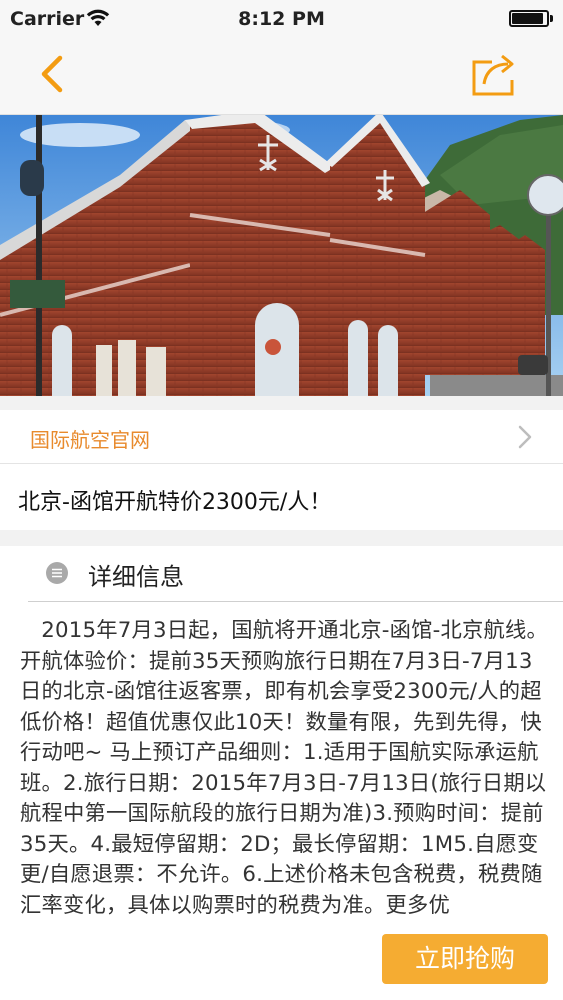 This screenshot has width=563, height=1000. Describe the element at coordinates (57, 573) in the screenshot. I see `list-icon` at that location.